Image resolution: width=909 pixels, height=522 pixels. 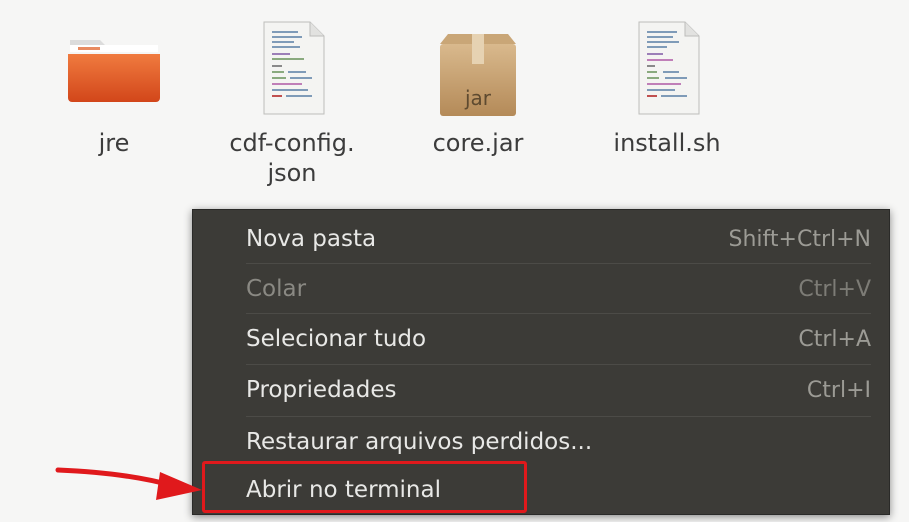 I want to click on red-arrow-icon, so click(x=128, y=483).